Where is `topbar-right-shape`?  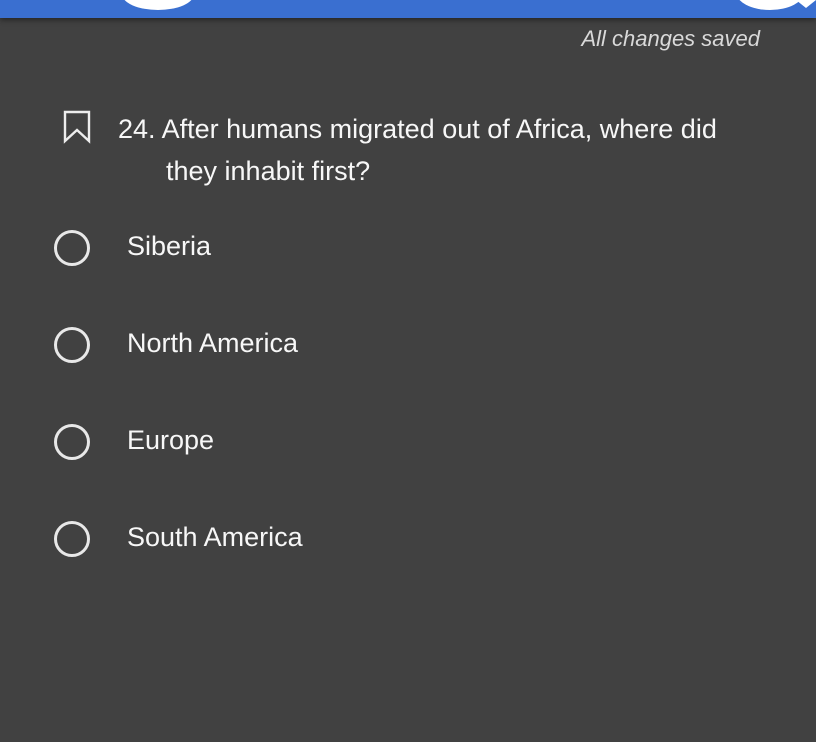
topbar-right-shape is located at coordinates (770, 5).